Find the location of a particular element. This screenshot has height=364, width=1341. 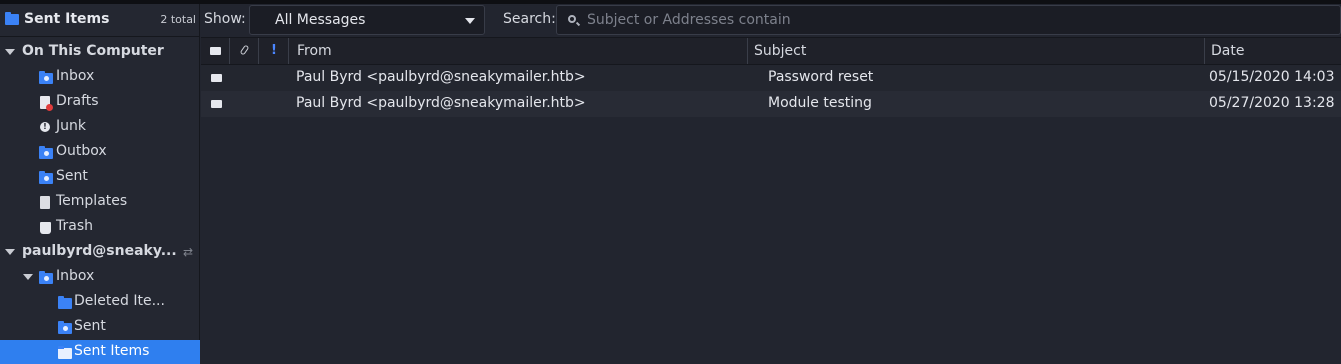

column-header-attachment is located at coordinates (244, 51).